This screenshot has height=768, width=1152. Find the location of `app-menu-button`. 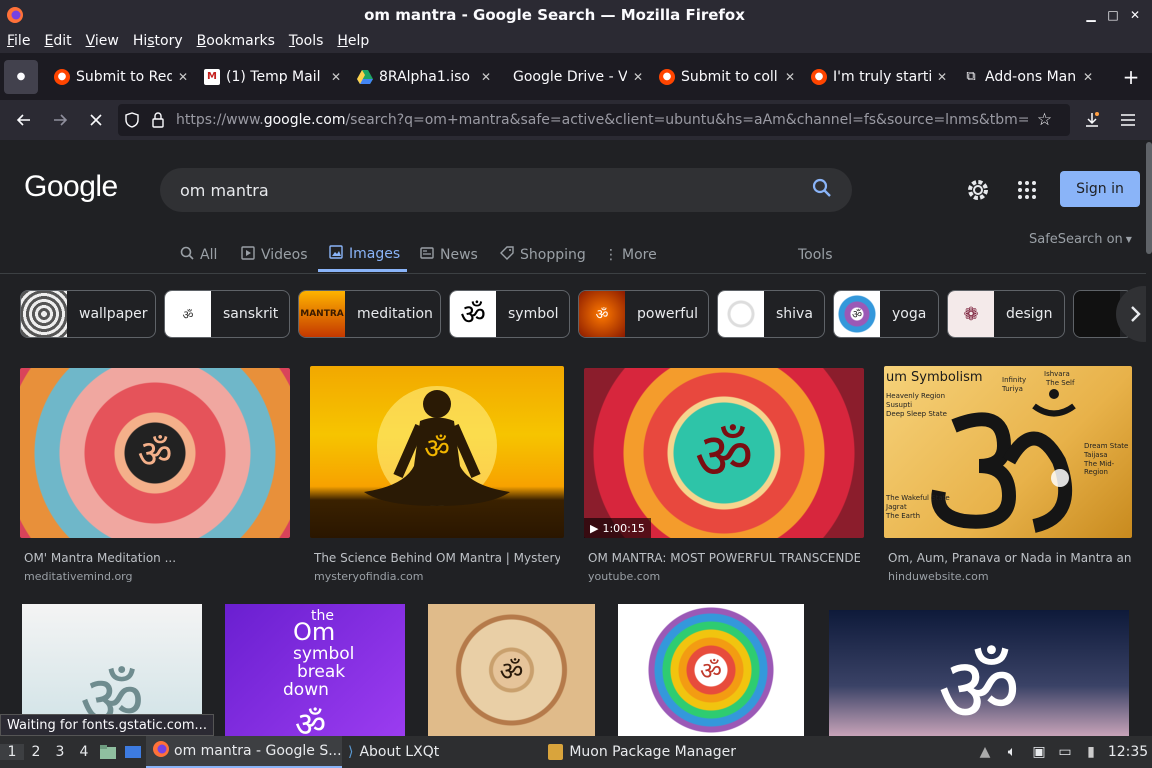

app-menu-button is located at coordinates (1128, 120).